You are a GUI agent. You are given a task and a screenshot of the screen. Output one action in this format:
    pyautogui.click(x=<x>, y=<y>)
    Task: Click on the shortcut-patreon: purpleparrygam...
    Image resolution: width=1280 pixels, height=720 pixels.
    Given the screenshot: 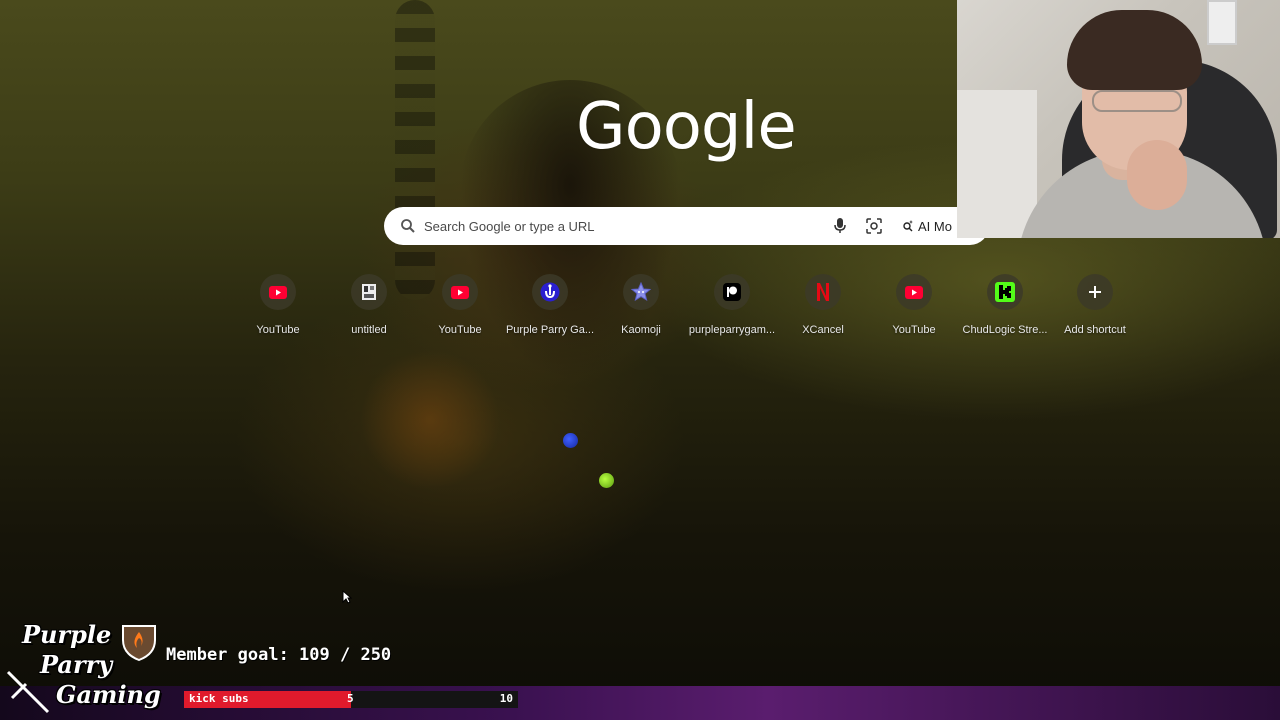 What is the action you would take?
    pyautogui.click(x=732, y=309)
    